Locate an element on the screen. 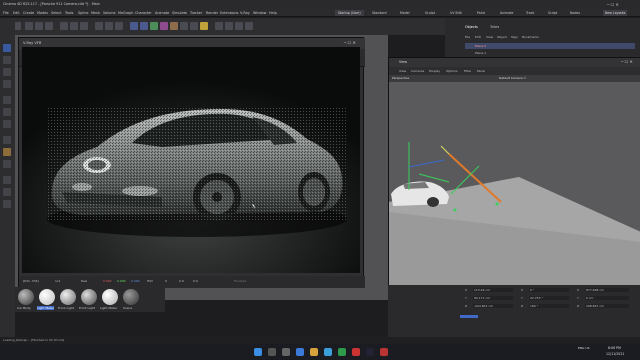 This screenshot has width=640, height=360. pos-z-field: -644.841 cm is located at coordinates (493, 306).